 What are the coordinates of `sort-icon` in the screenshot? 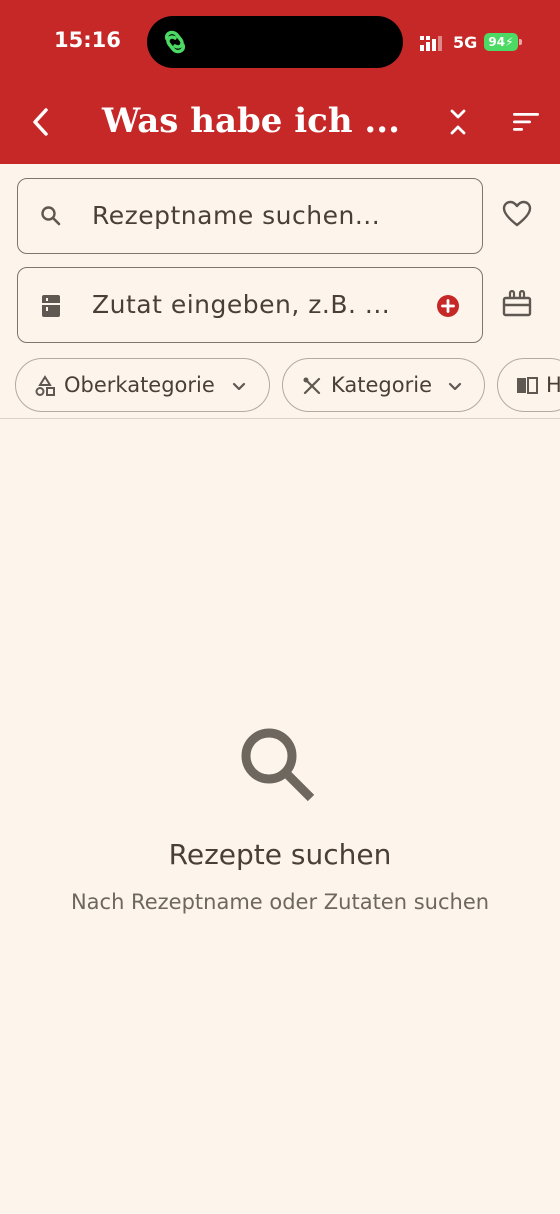 It's located at (526, 124).